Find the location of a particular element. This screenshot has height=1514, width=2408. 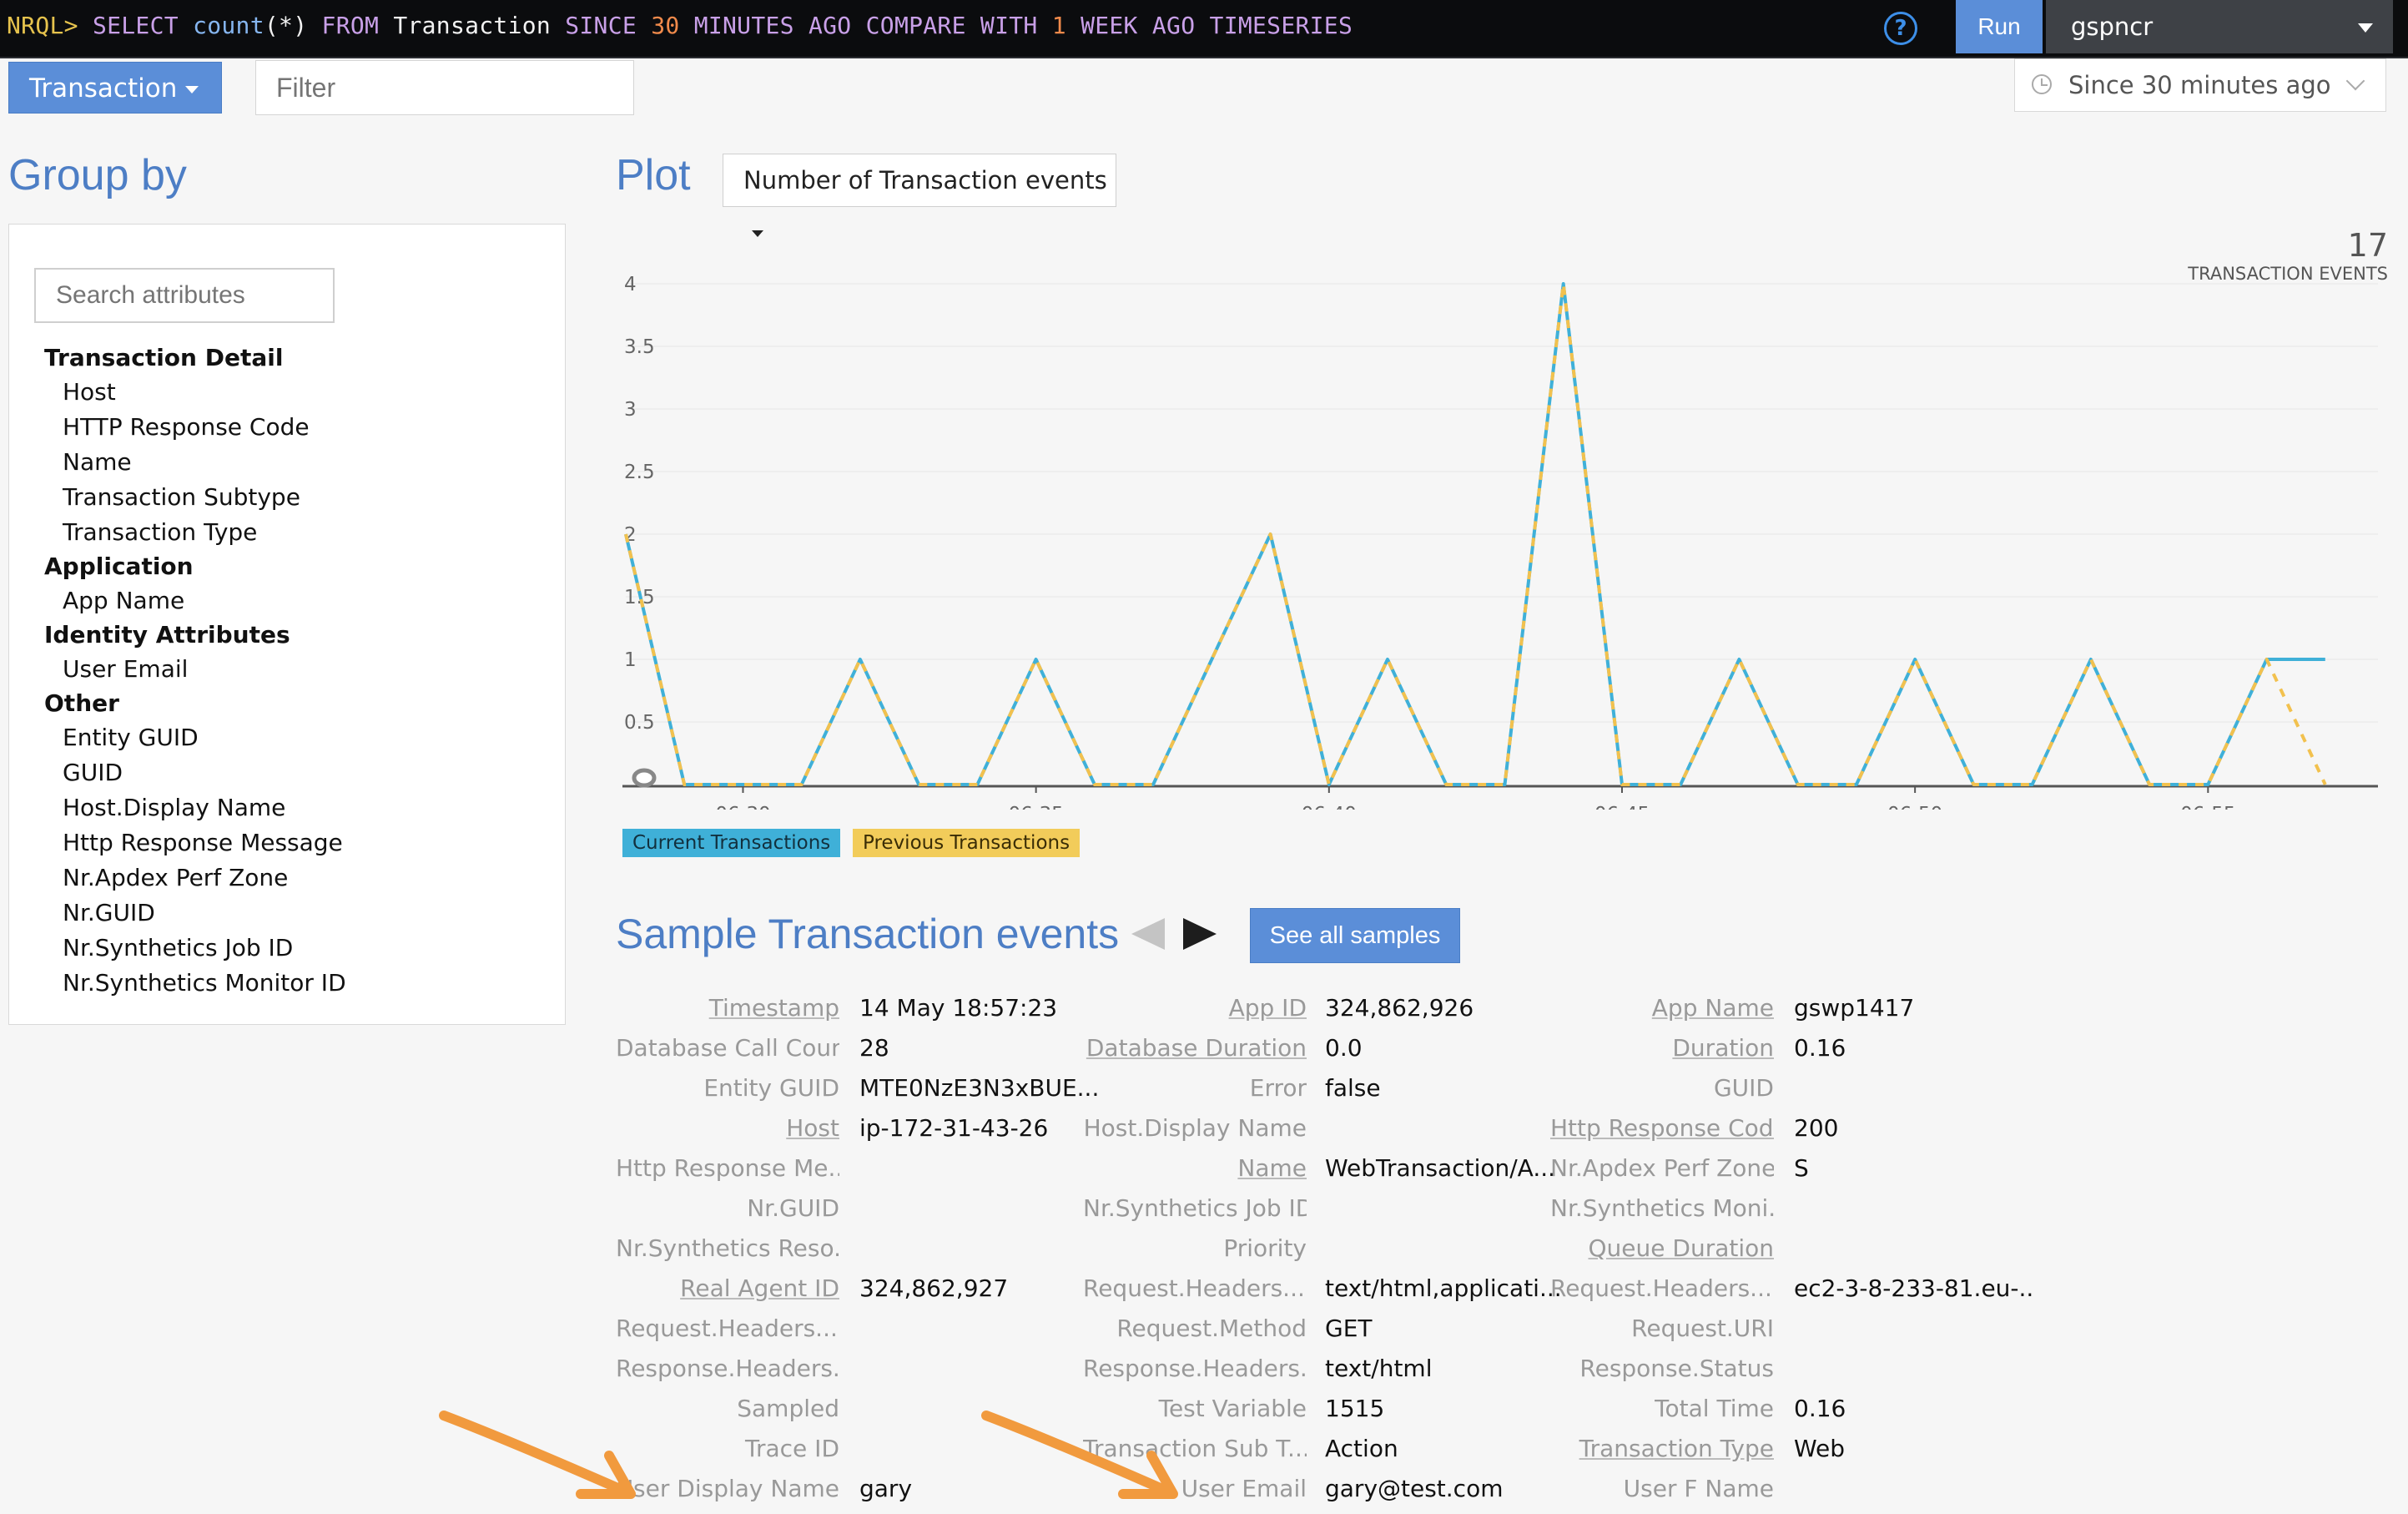

attribute-item: GUID is located at coordinates (294, 772).